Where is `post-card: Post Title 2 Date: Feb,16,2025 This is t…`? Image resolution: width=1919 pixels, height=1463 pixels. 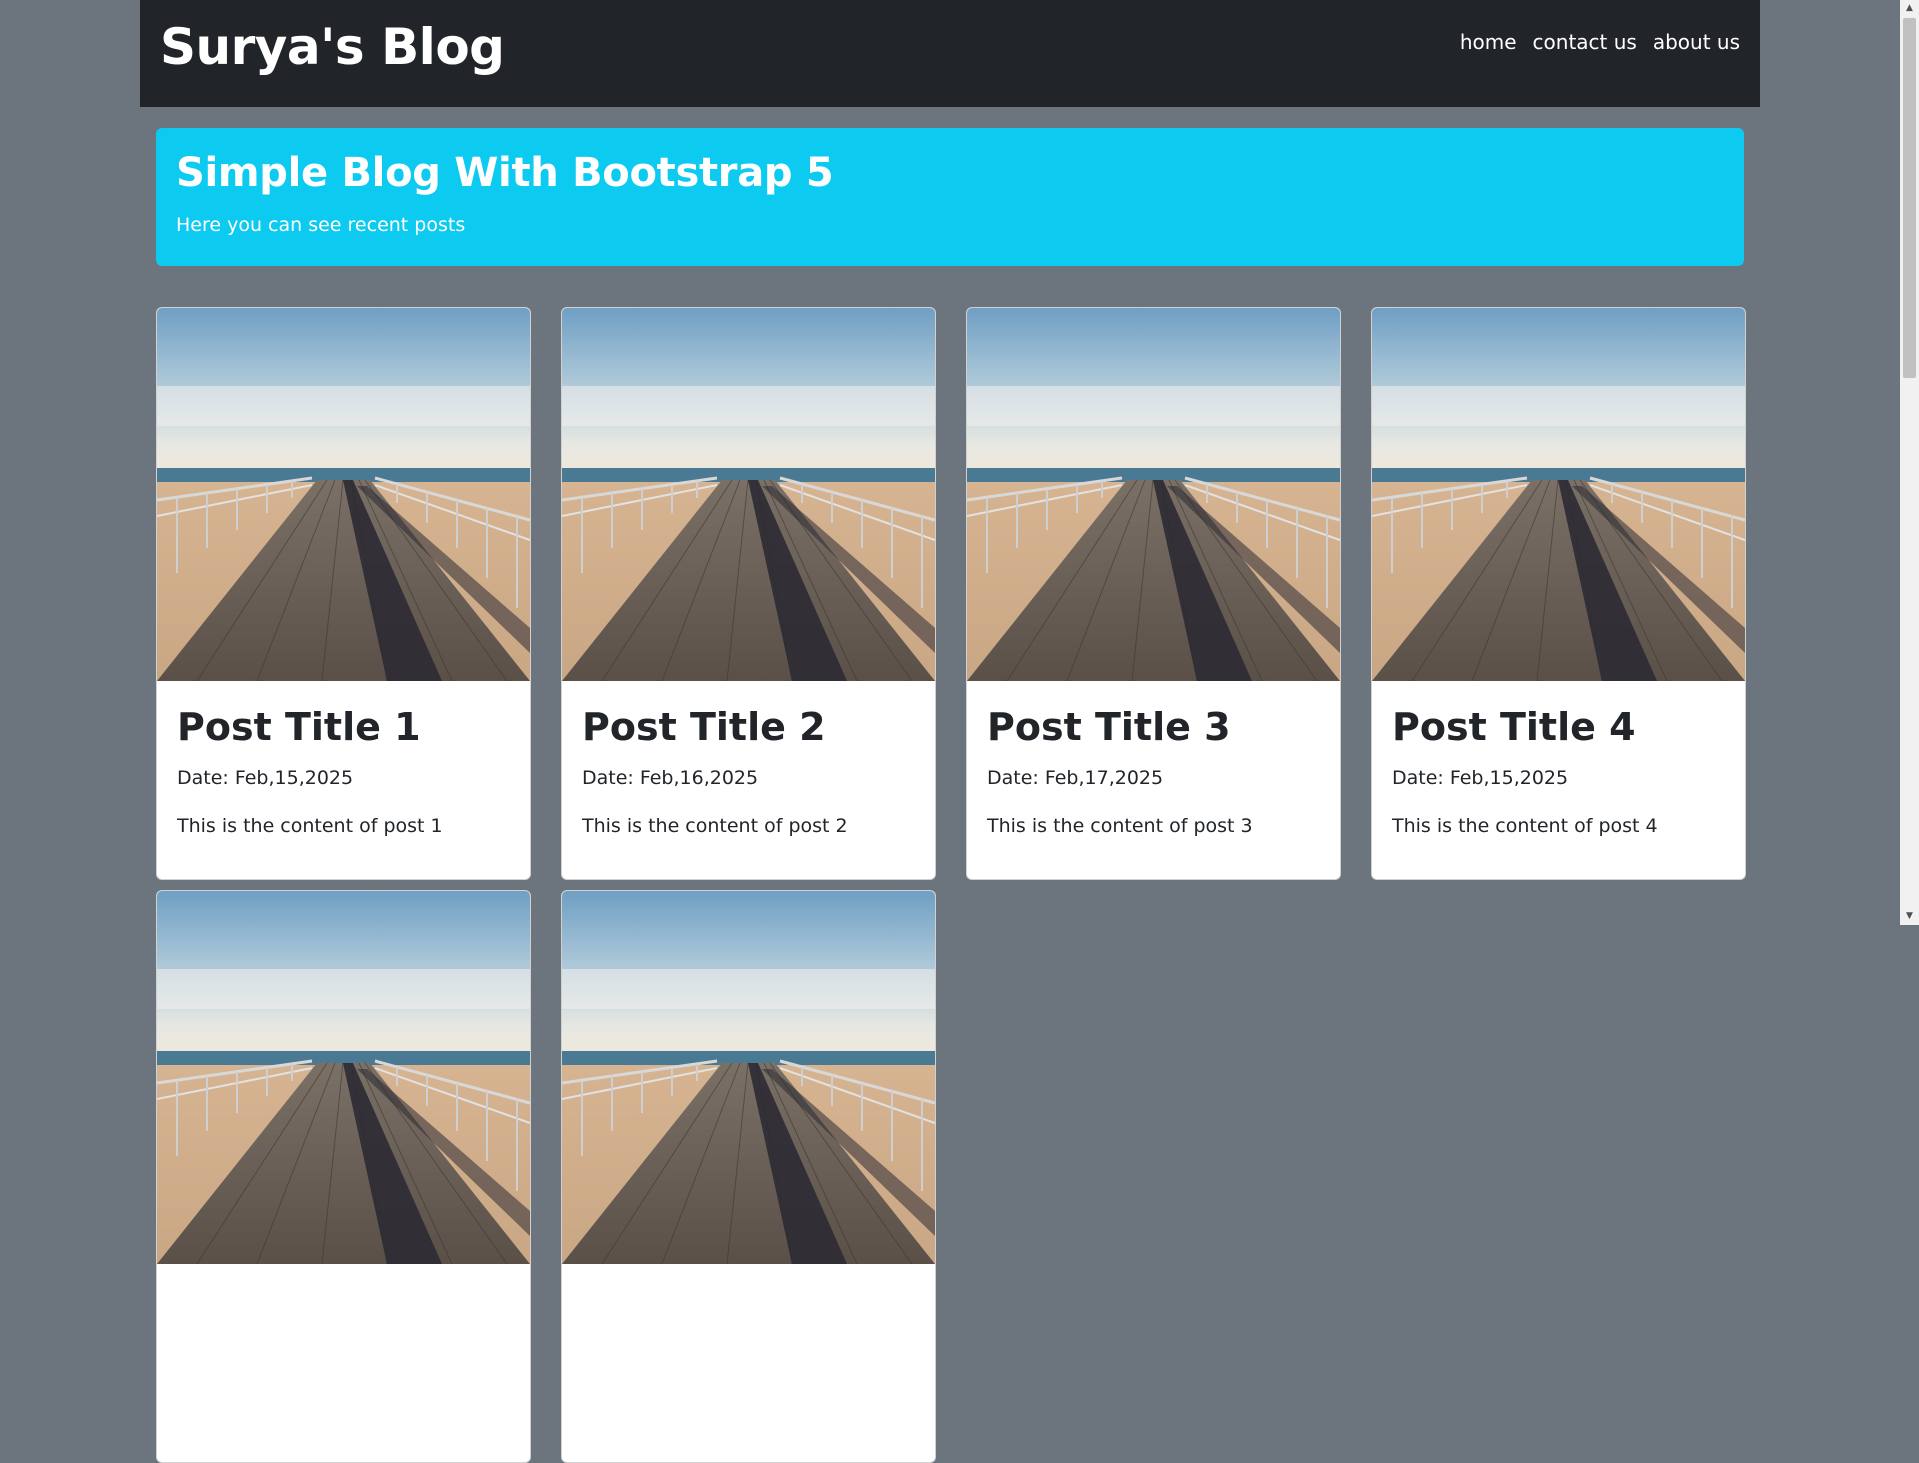 post-card: Post Title 2 Date: Feb,16,2025 This is t… is located at coordinates (748, 593).